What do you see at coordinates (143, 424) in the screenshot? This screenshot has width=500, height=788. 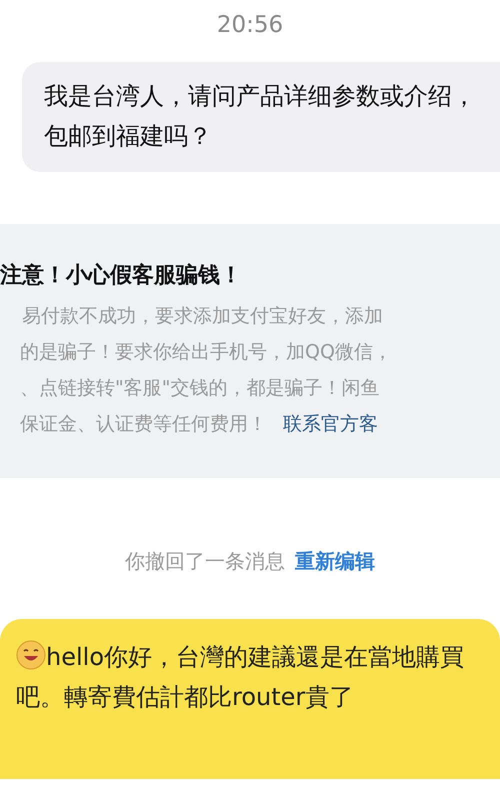 I see `warning-text: 保证金、认证费等任何费用！` at bounding box center [143, 424].